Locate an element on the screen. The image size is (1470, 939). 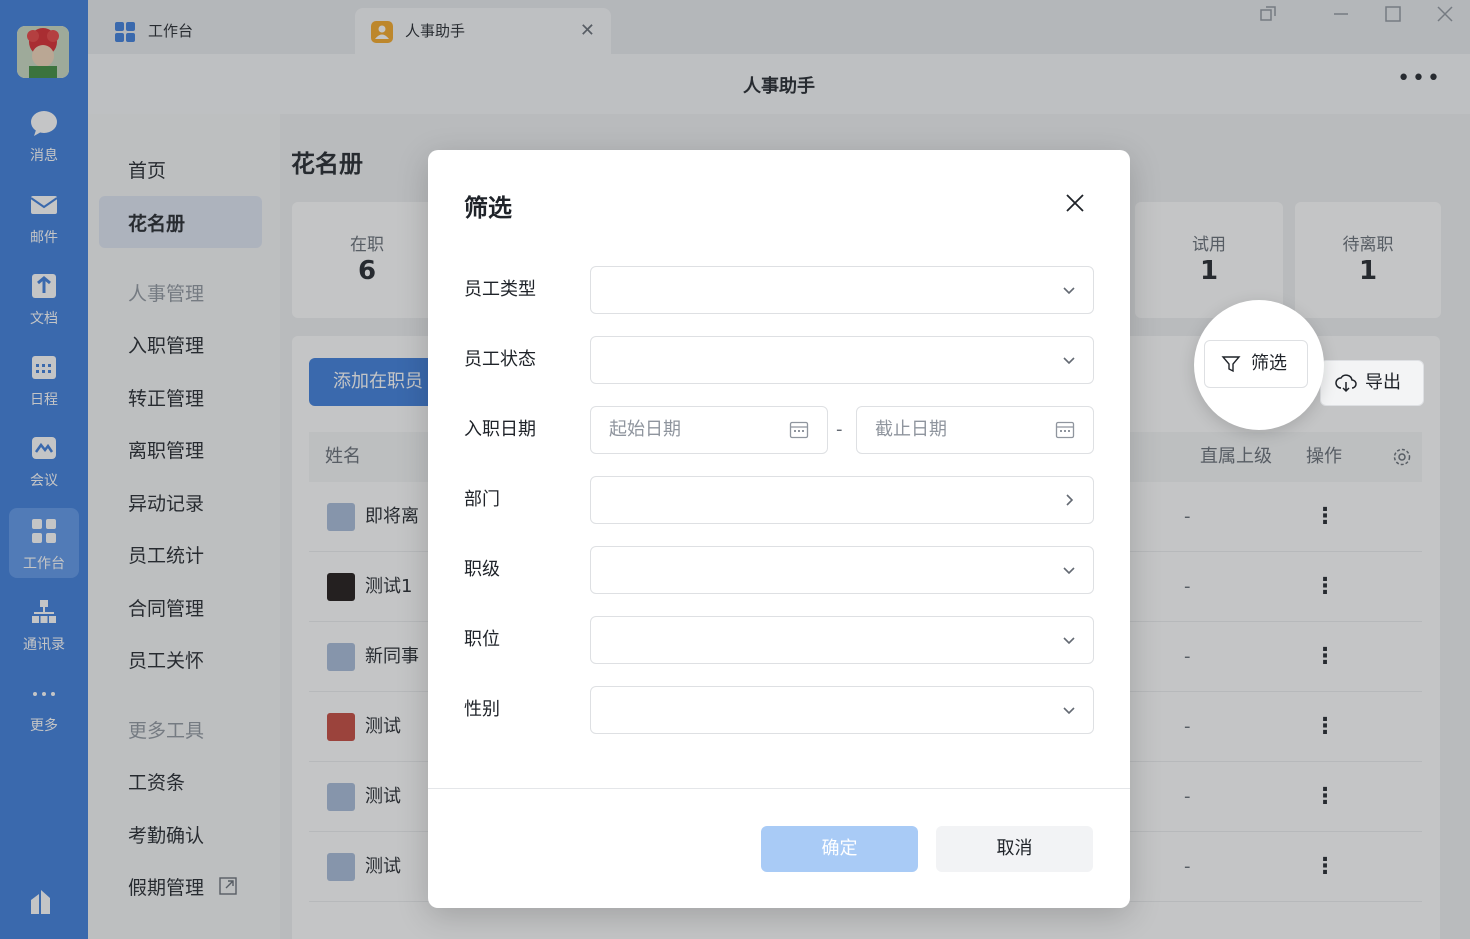
field-label-employee-type: 员工类型 is located at coordinates (500, 289).